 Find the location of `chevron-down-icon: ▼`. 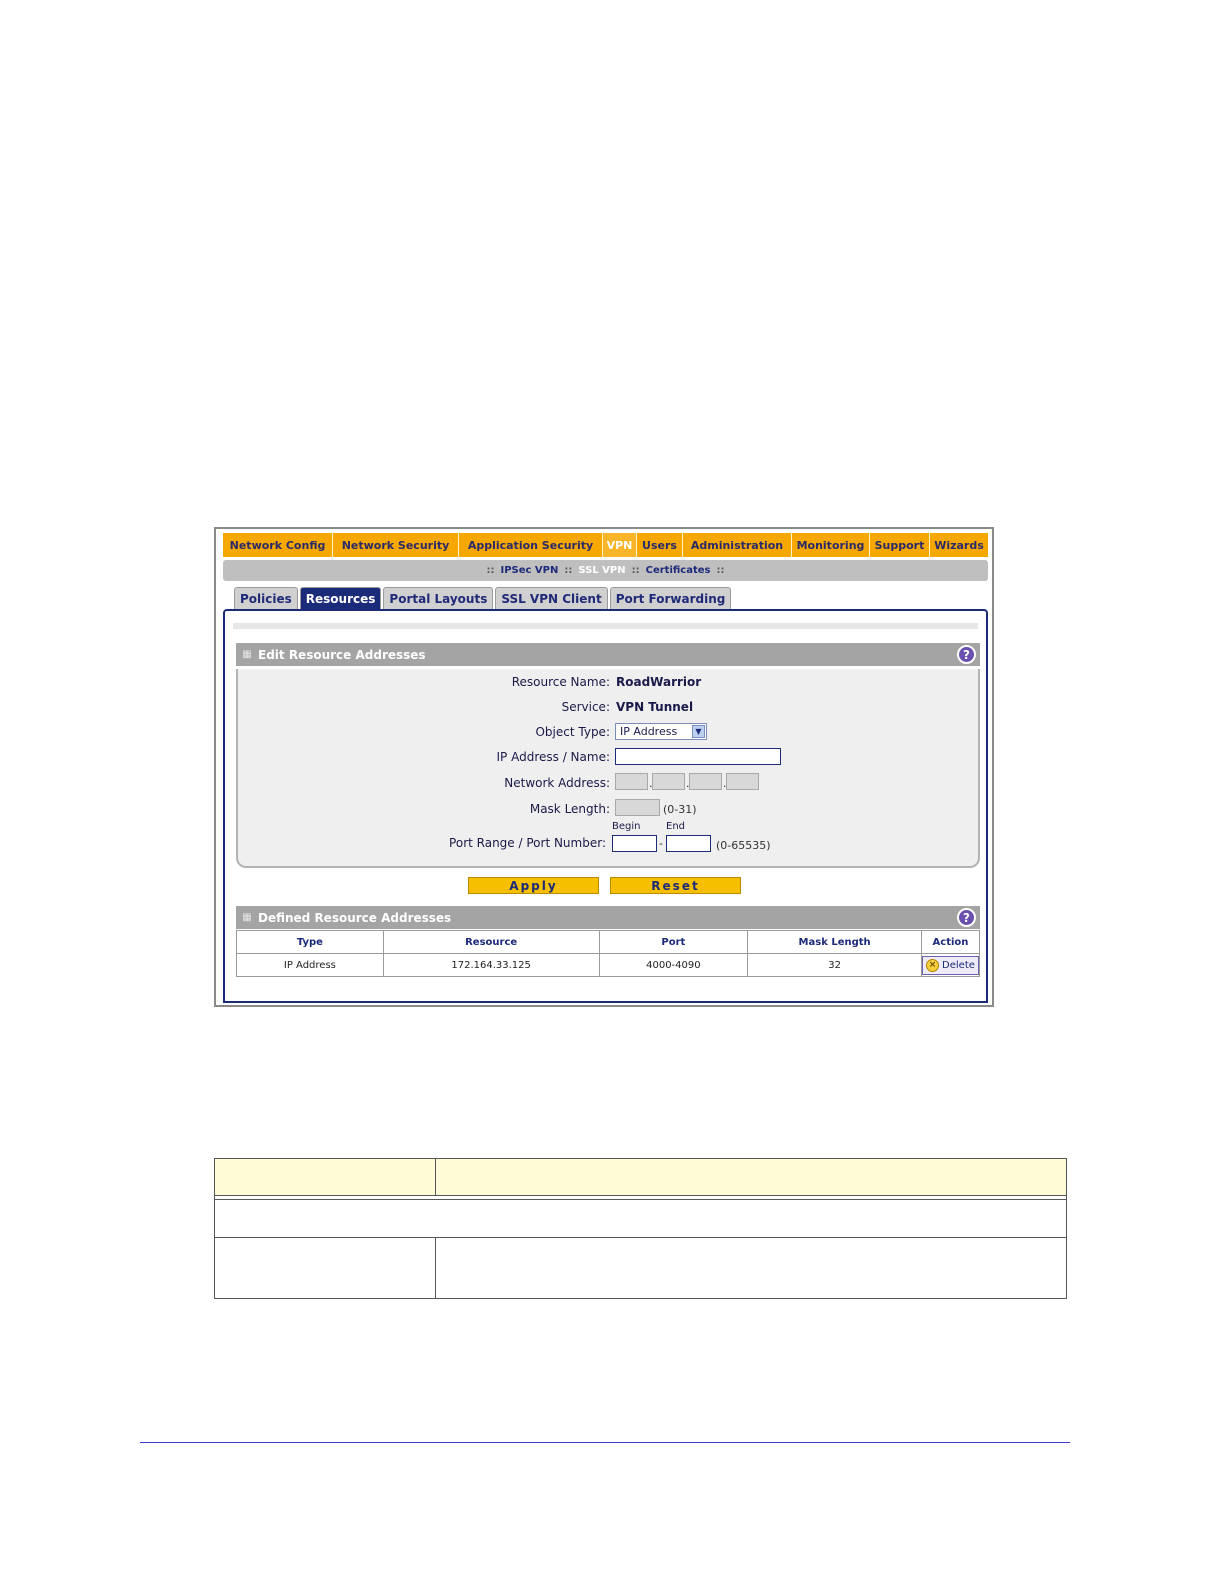

chevron-down-icon: ▼ is located at coordinates (698, 731).